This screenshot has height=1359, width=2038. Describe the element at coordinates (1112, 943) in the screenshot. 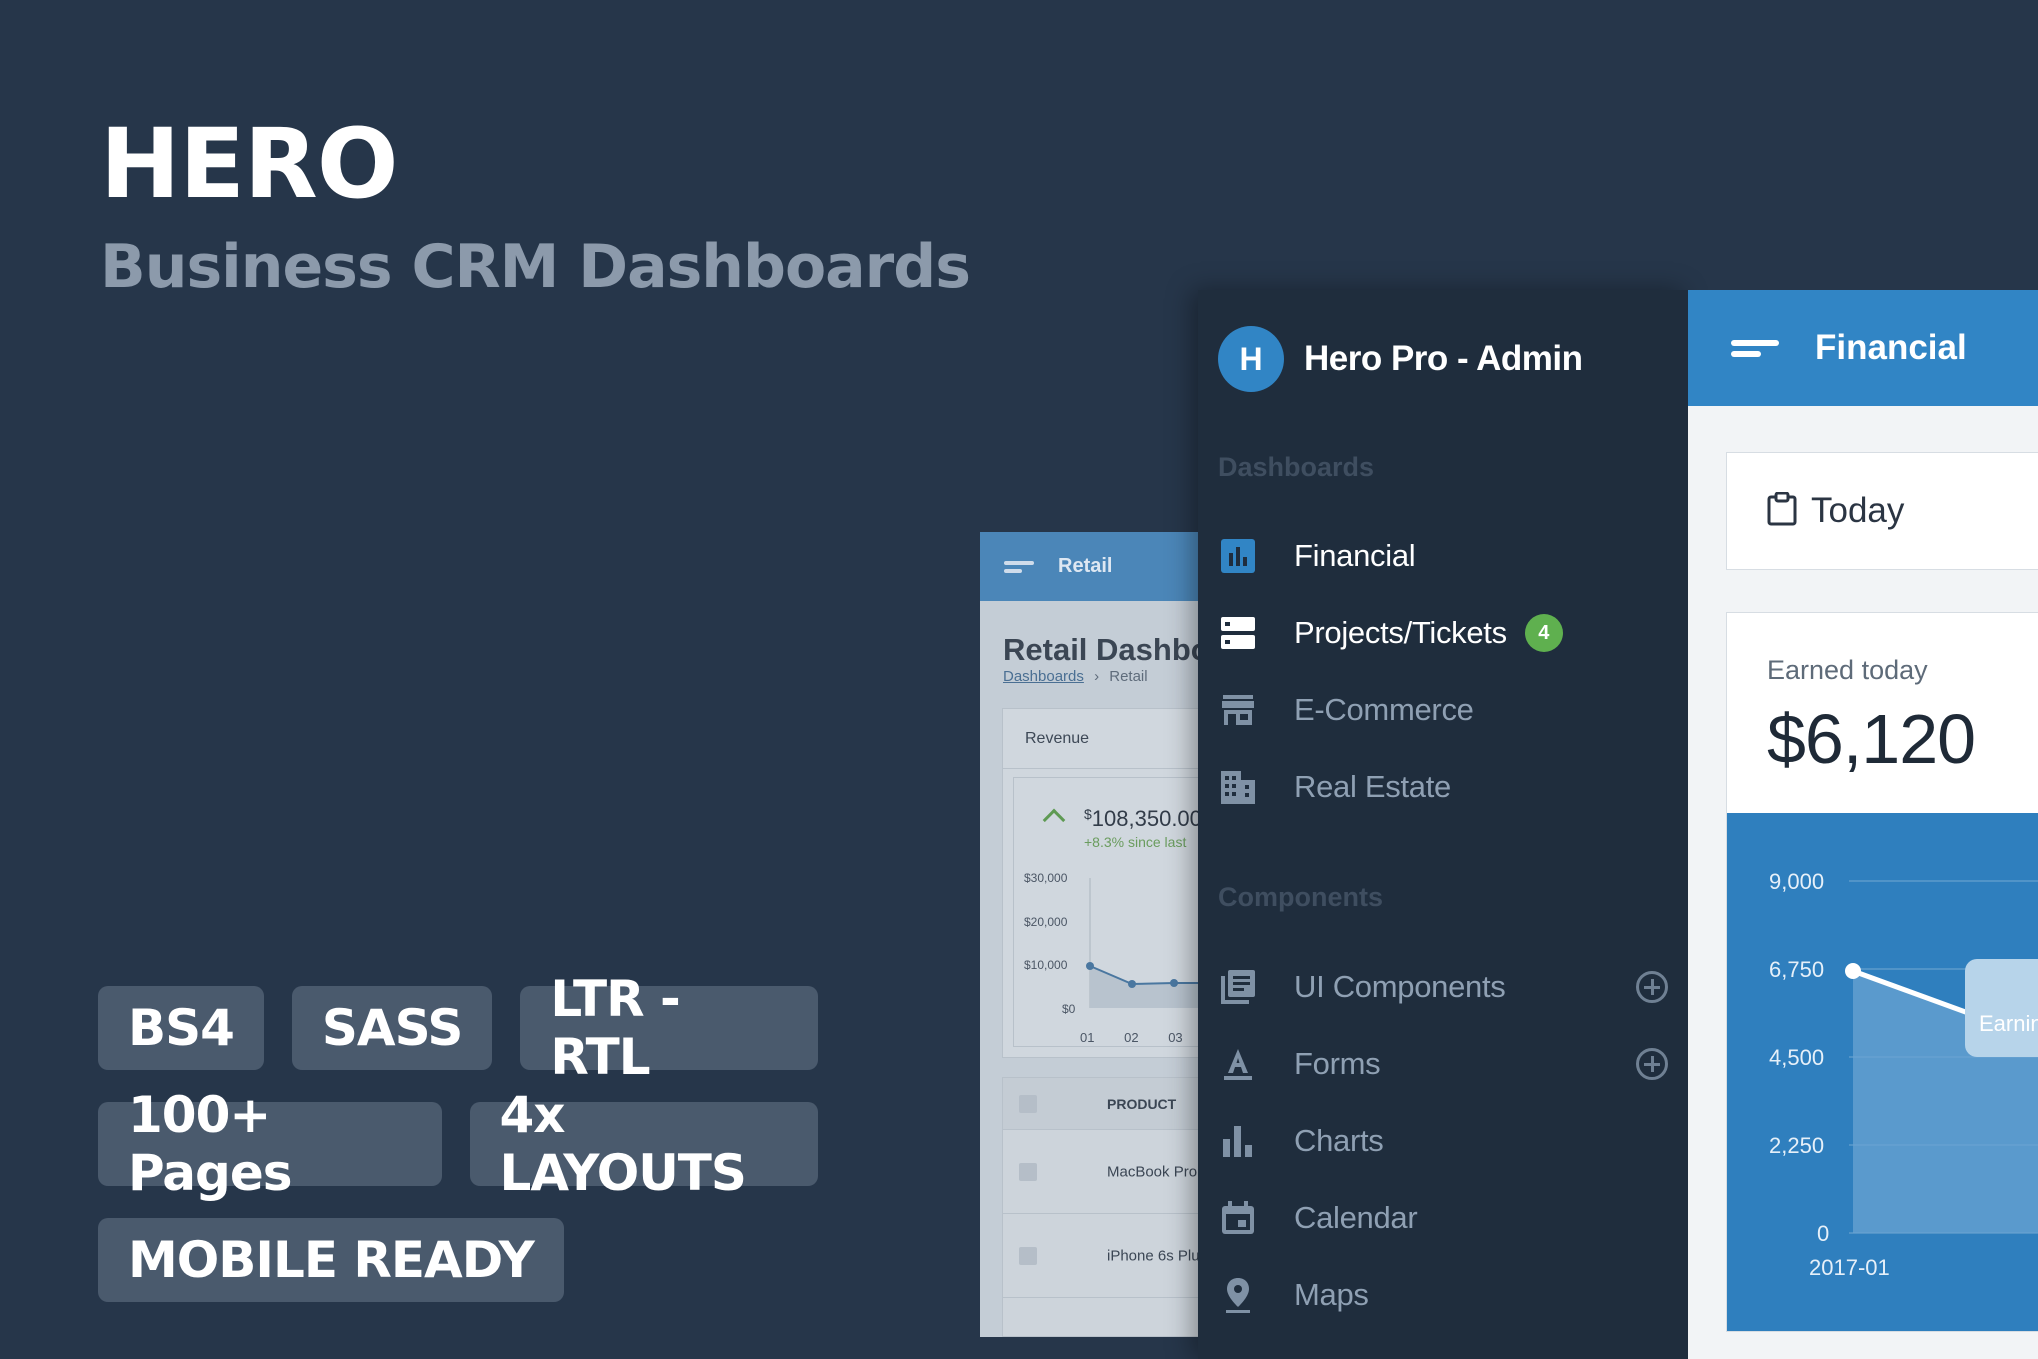

I see `revenue-chart: $30,000 $20,000 $10,000 $0 01` at that location.